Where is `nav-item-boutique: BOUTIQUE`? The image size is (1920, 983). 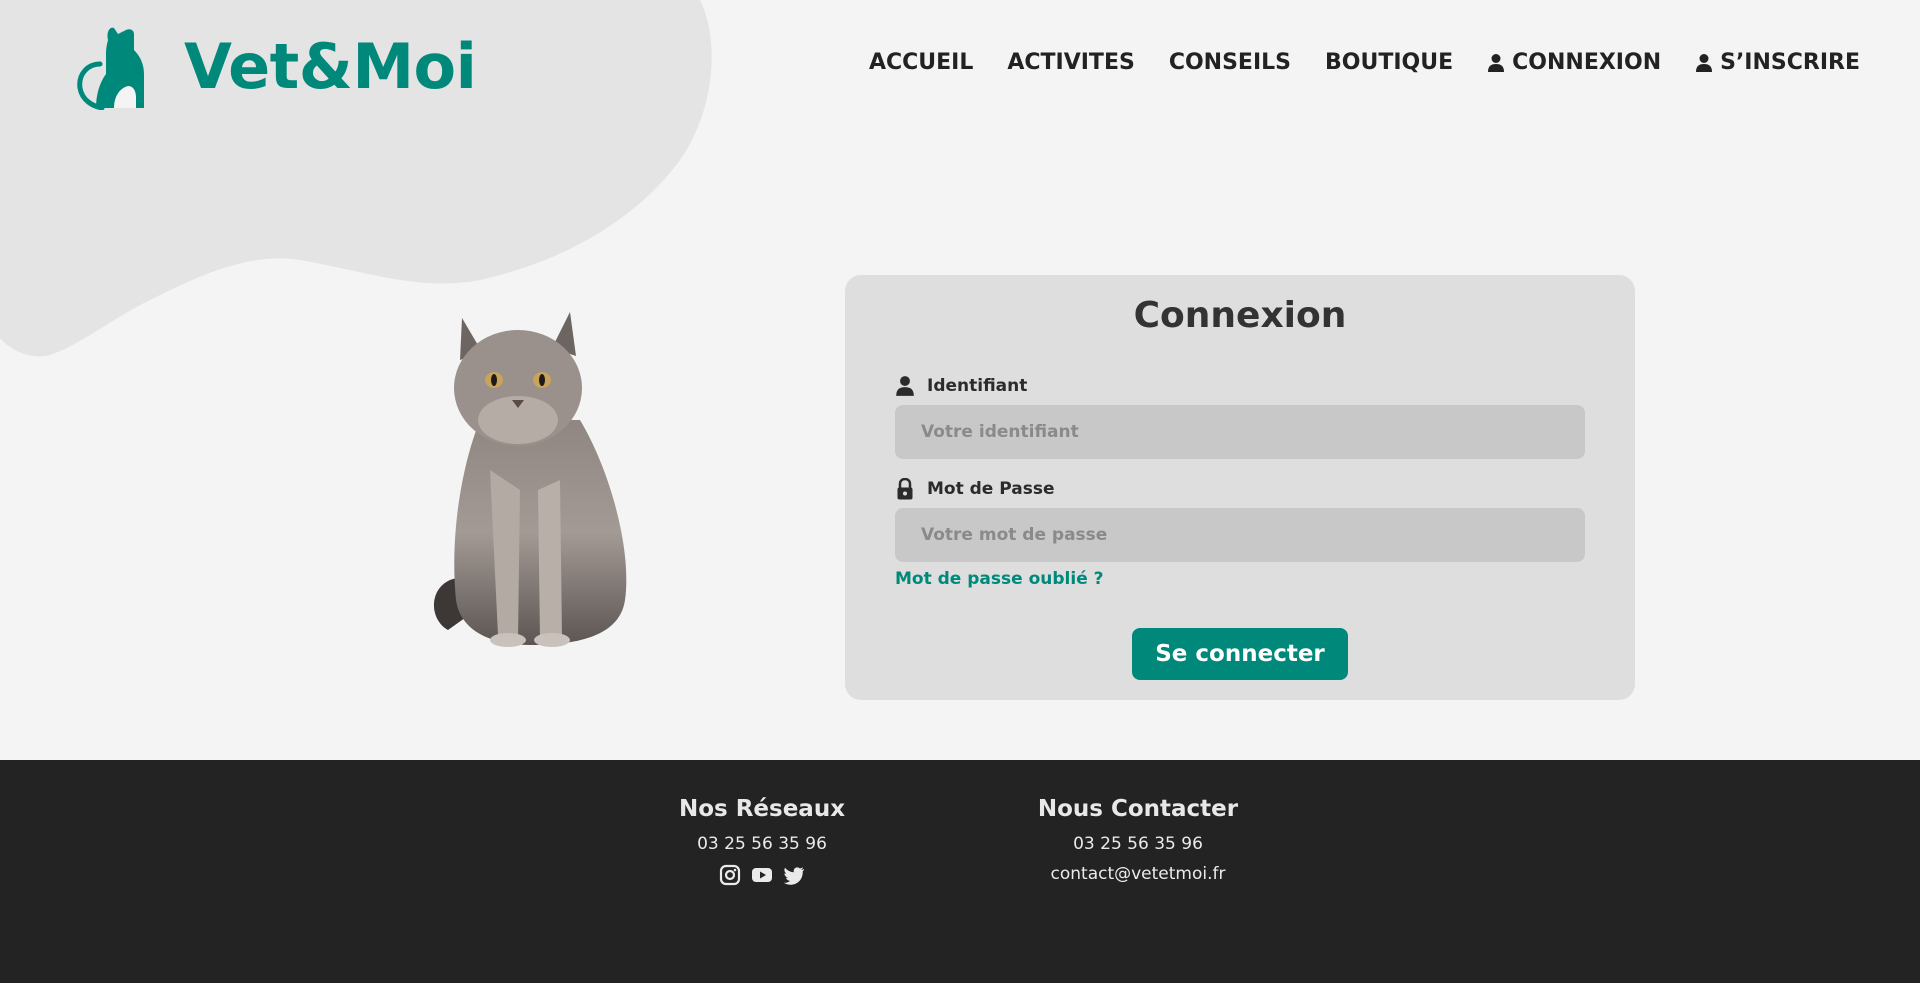 nav-item-boutique: BOUTIQUE is located at coordinates (1389, 62).